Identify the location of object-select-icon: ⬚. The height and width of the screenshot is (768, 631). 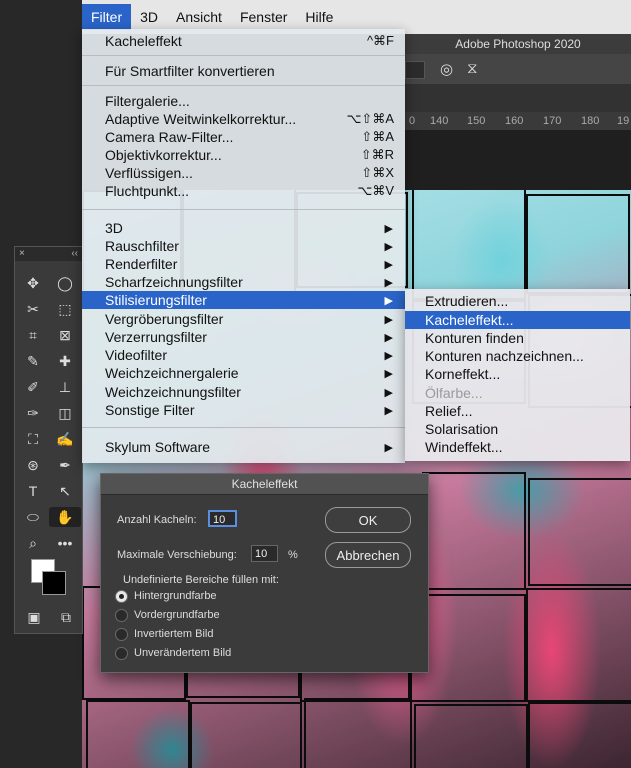
(65, 309).